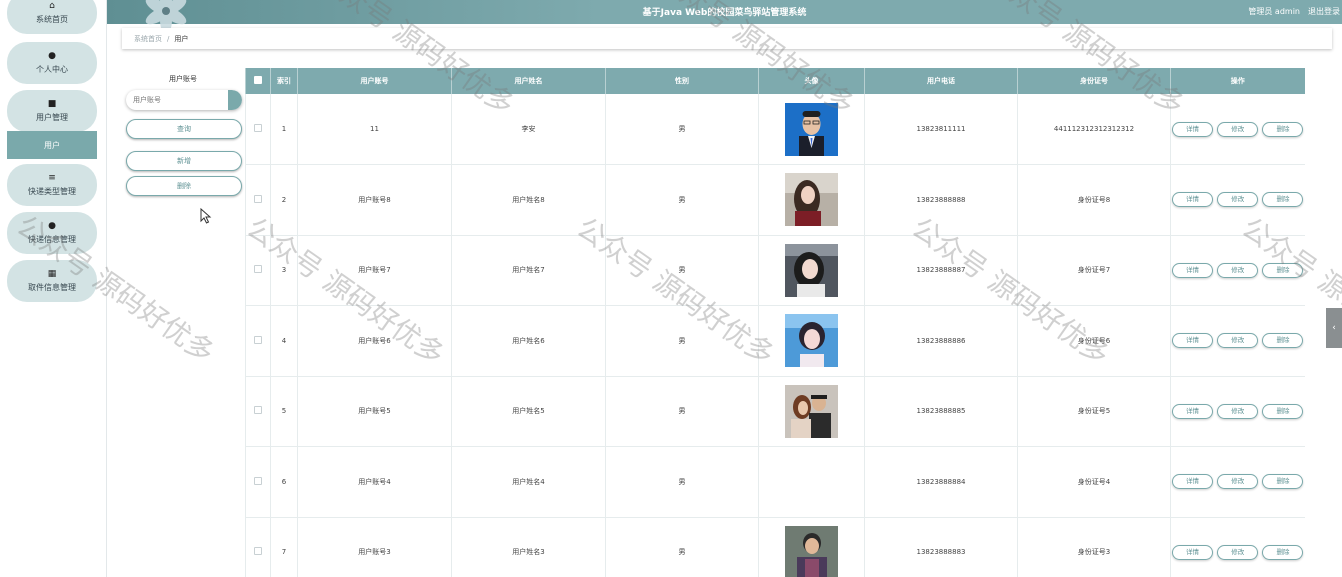  Describe the element at coordinates (528, 200) in the screenshot. I see `cell-name: 用户姓名8` at that location.